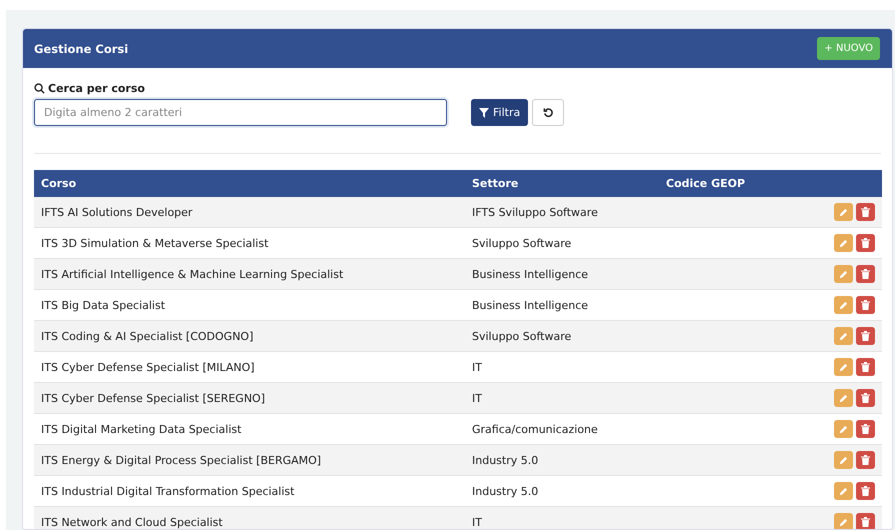 The image size is (895, 530). What do you see at coordinates (562, 183) in the screenshot?
I see `column-header: Settore` at bounding box center [562, 183].